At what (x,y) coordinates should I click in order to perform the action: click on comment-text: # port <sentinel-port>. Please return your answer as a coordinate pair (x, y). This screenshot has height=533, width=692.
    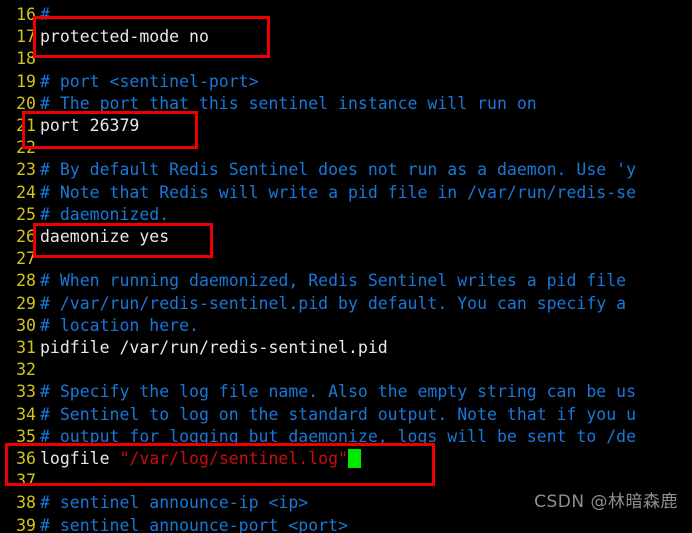
    Looking at the image, I should click on (149, 81).